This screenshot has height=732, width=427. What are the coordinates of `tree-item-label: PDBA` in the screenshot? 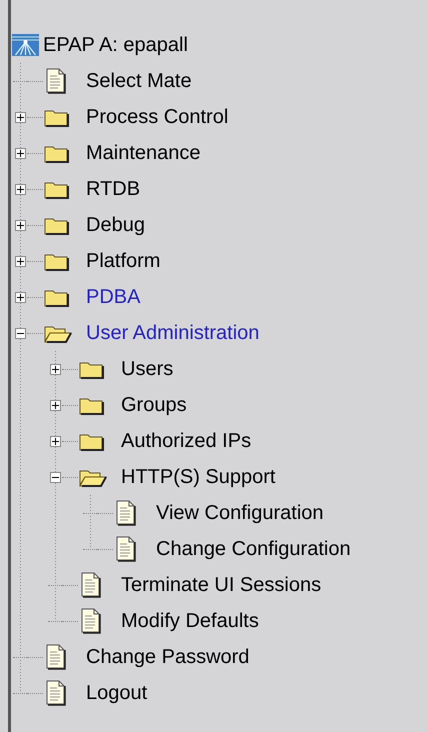 It's located at (113, 297).